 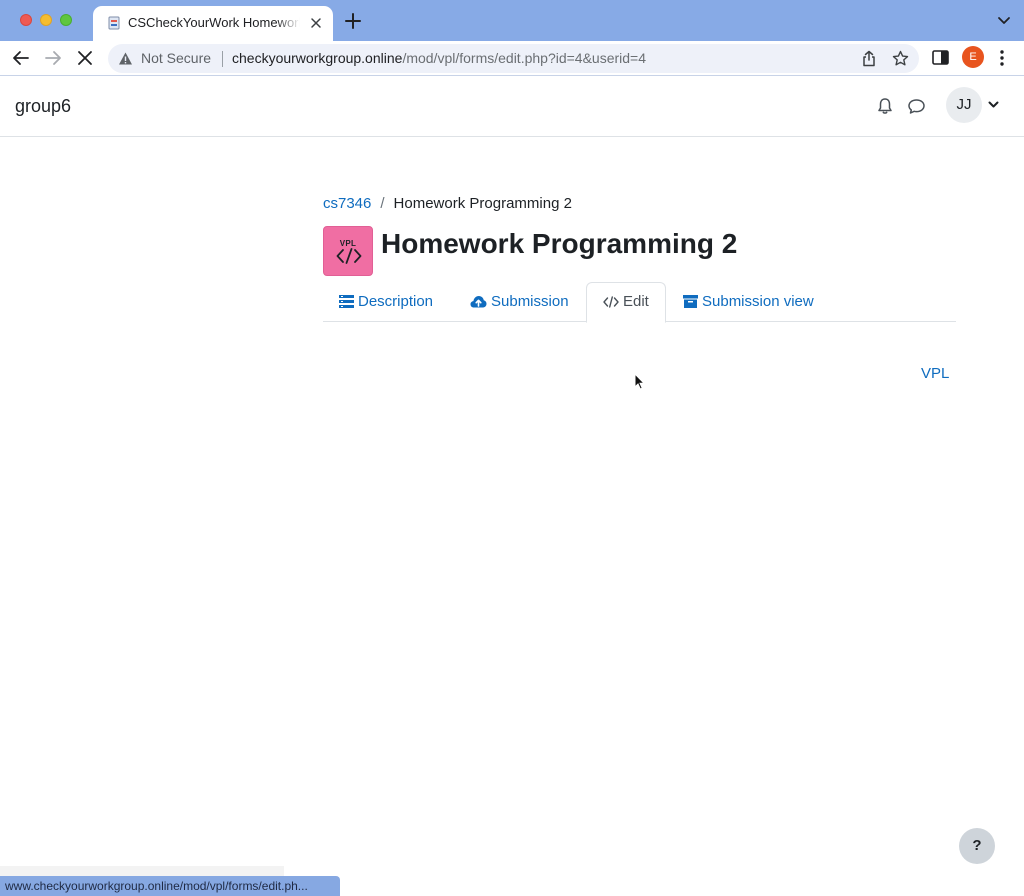 What do you see at coordinates (176, 58) in the screenshot?
I see `security-status-label: Not Secure` at bounding box center [176, 58].